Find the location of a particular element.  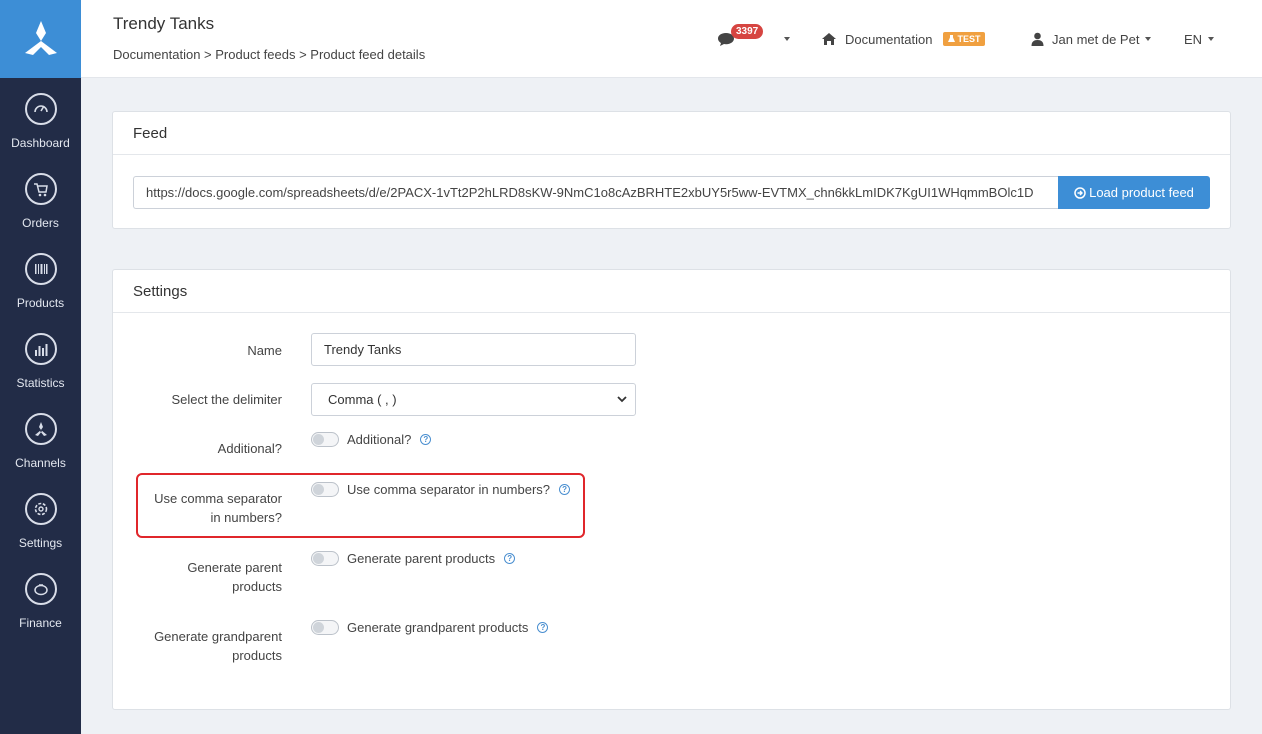

home-icon is located at coordinates (829, 39).